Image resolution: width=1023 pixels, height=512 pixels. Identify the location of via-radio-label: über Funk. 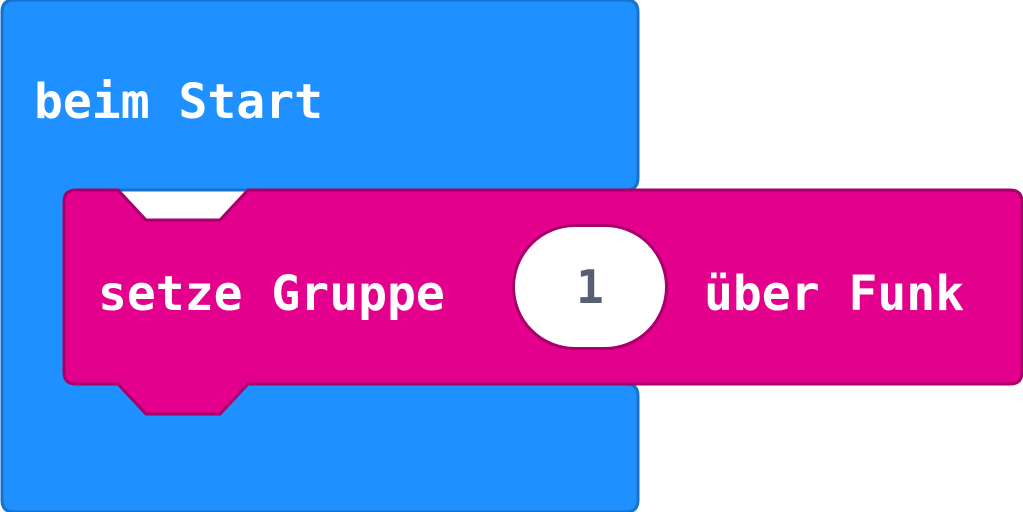
(834, 294).